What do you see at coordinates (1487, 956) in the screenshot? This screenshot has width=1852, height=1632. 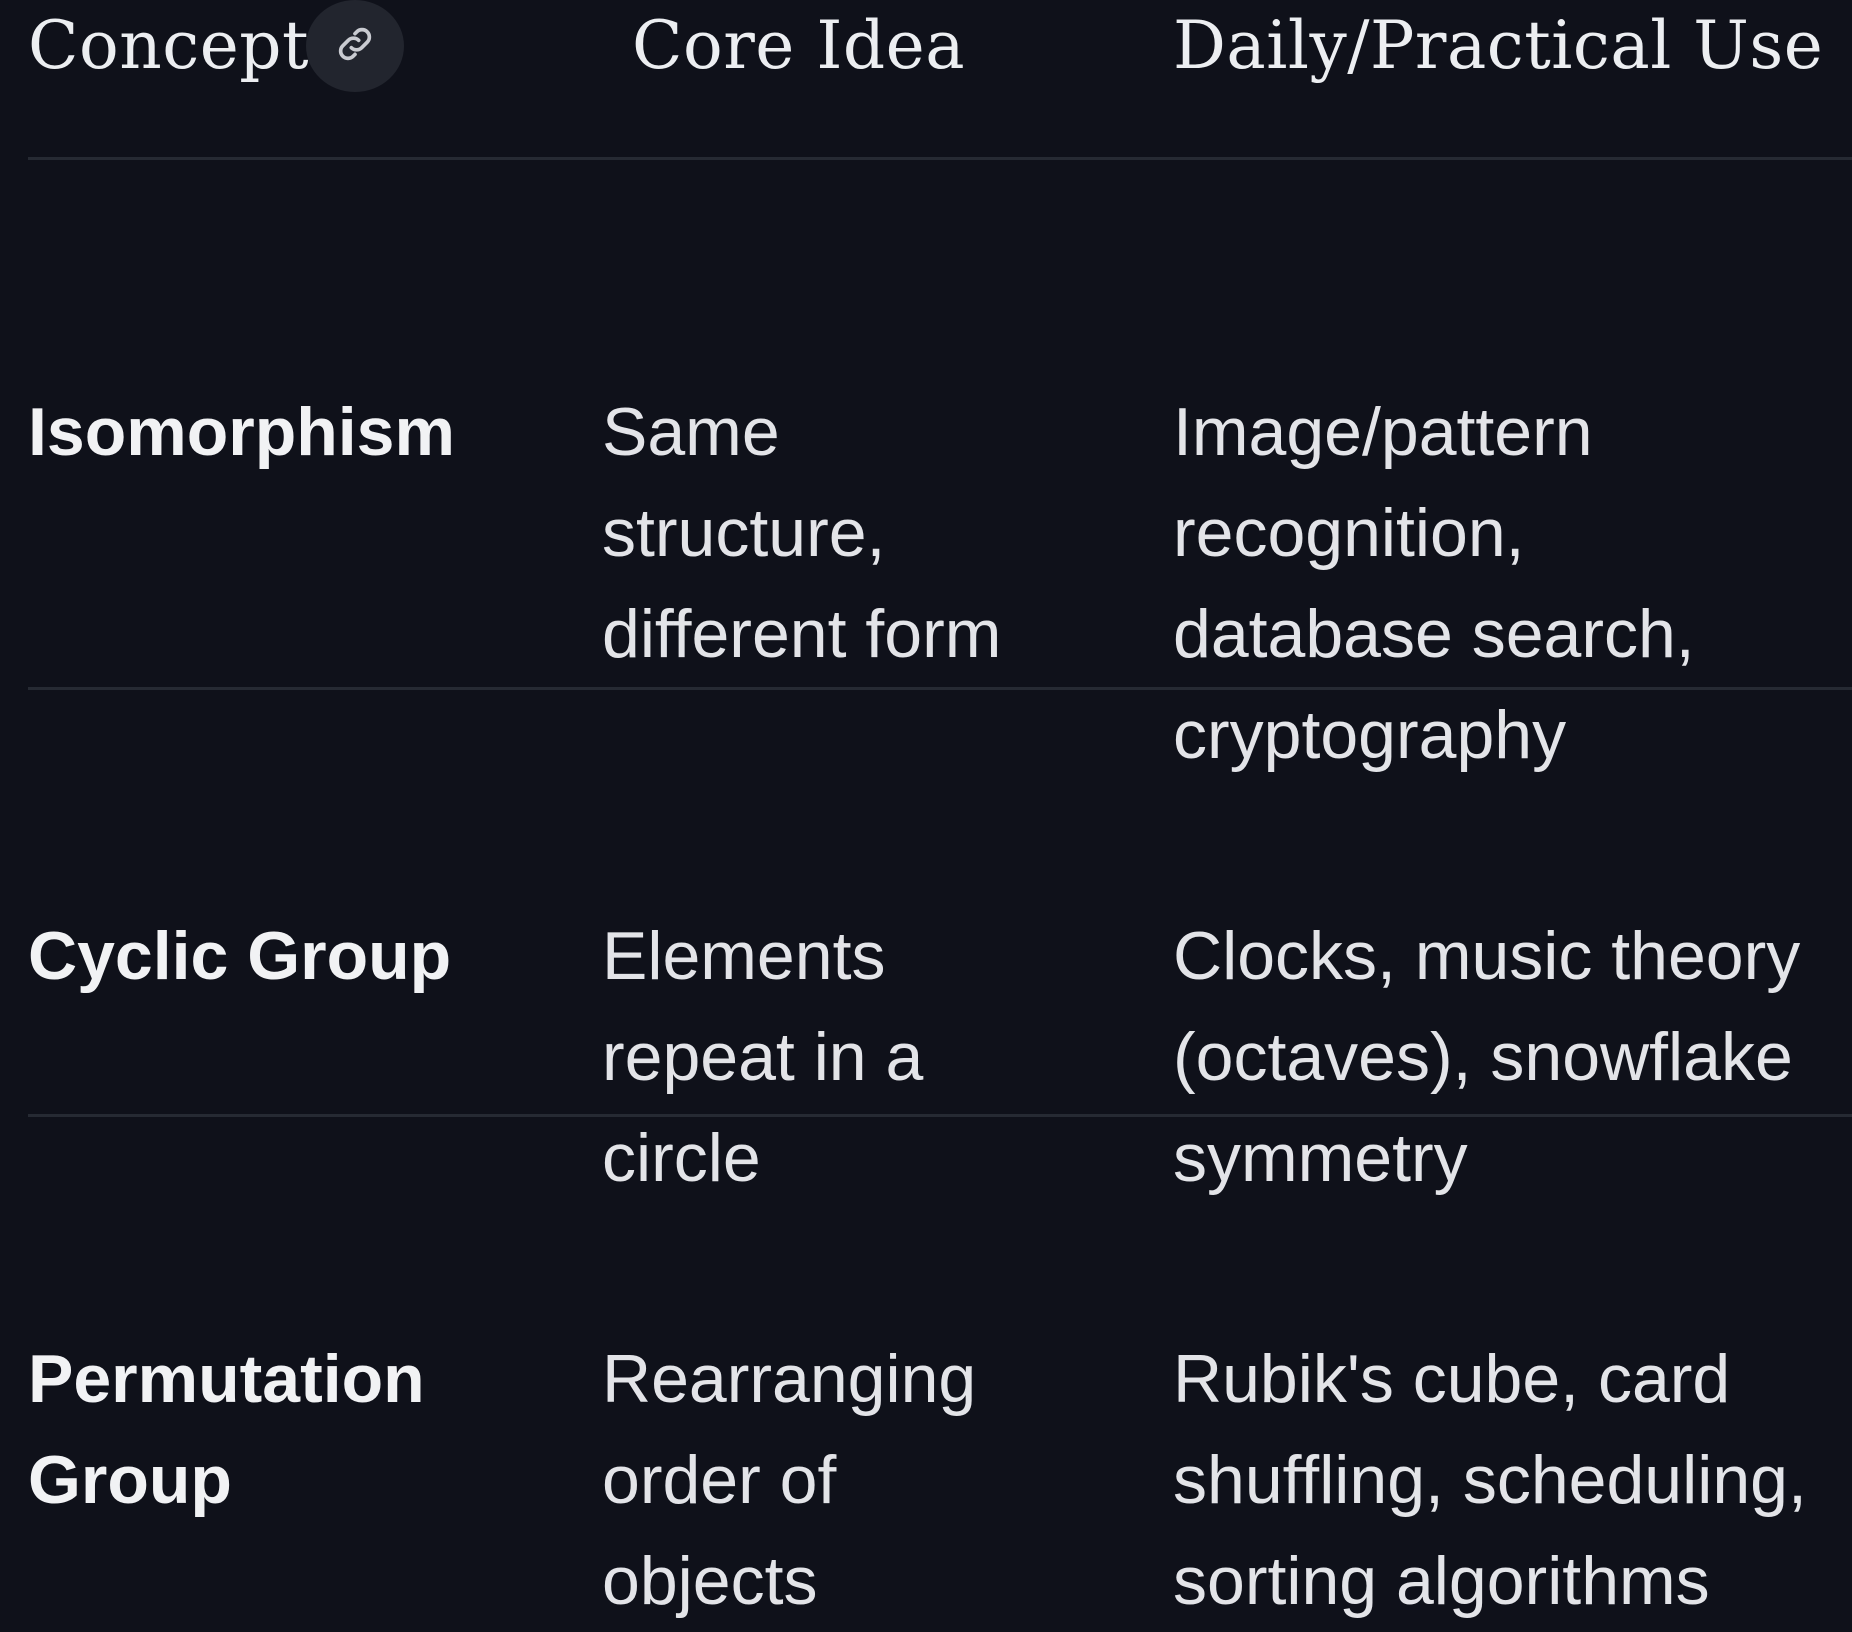 I see `cell-line: Clocks, music theory` at bounding box center [1487, 956].